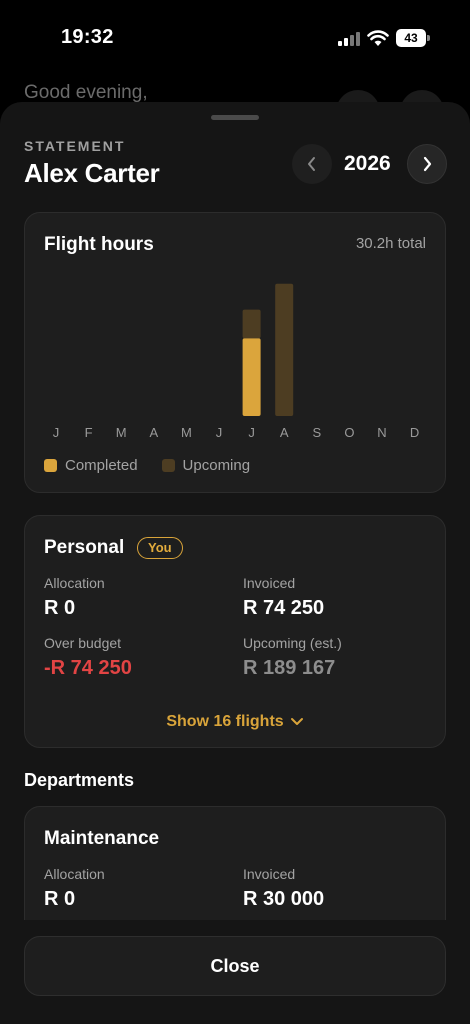 The image size is (470, 1024). I want to click on legend-swatch-completed, so click(50, 465).